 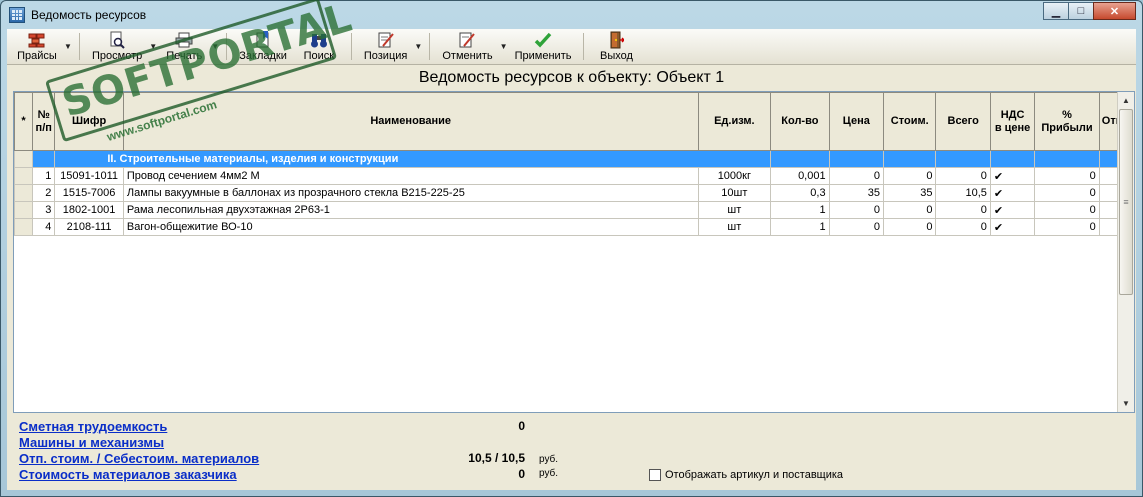 What do you see at coordinates (543, 40) in the screenshot?
I see `checkmark-icon` at bounding box center [543, 40].